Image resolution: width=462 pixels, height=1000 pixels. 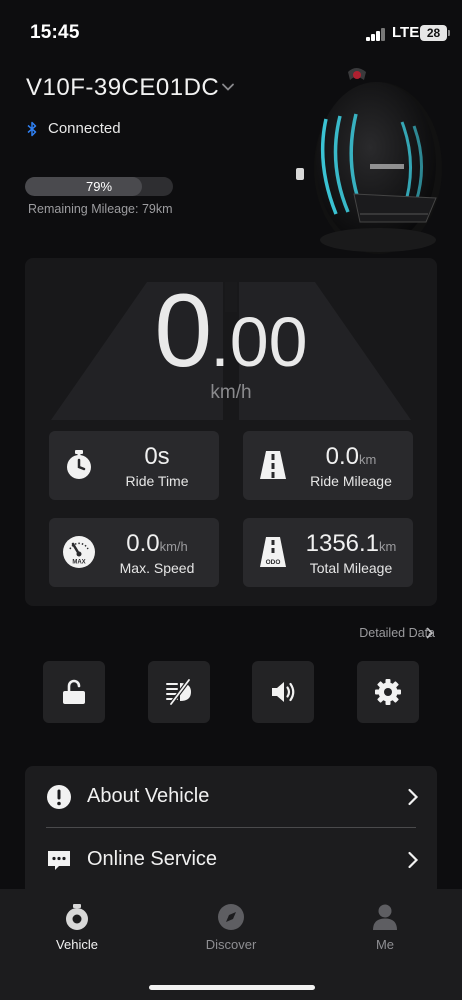 I want to click on menu-label-about-vehicle: About Vehicle, so click(x=148, y=796).